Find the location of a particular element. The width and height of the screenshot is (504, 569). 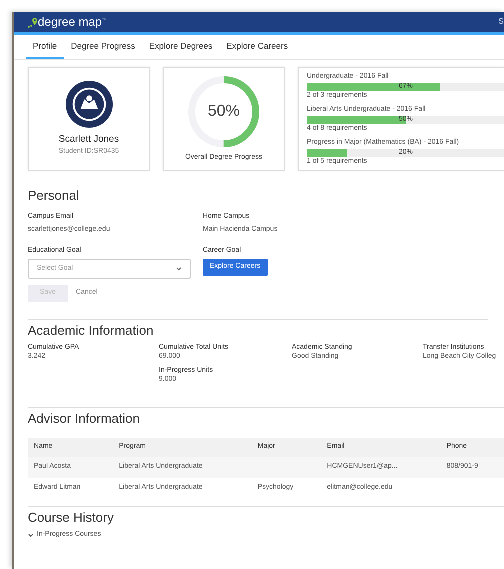

section-heading: Course History is located at coordinates (71, 518).